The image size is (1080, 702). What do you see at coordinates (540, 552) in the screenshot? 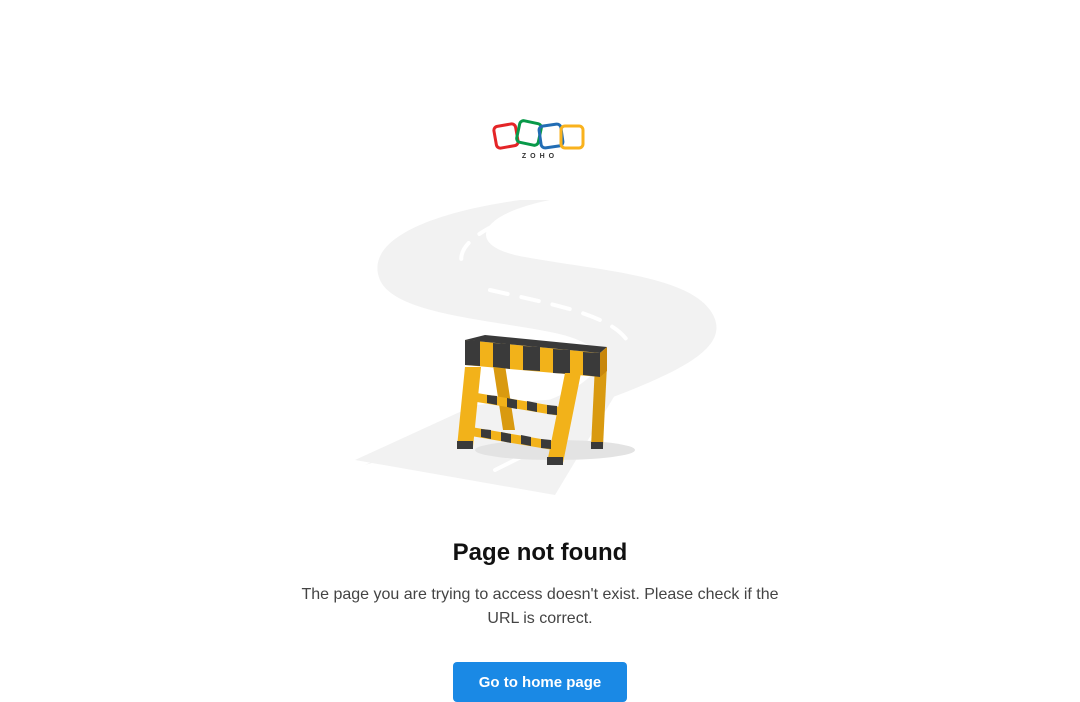
I see `page-title: Page not found` at bounding box center [540, 552].